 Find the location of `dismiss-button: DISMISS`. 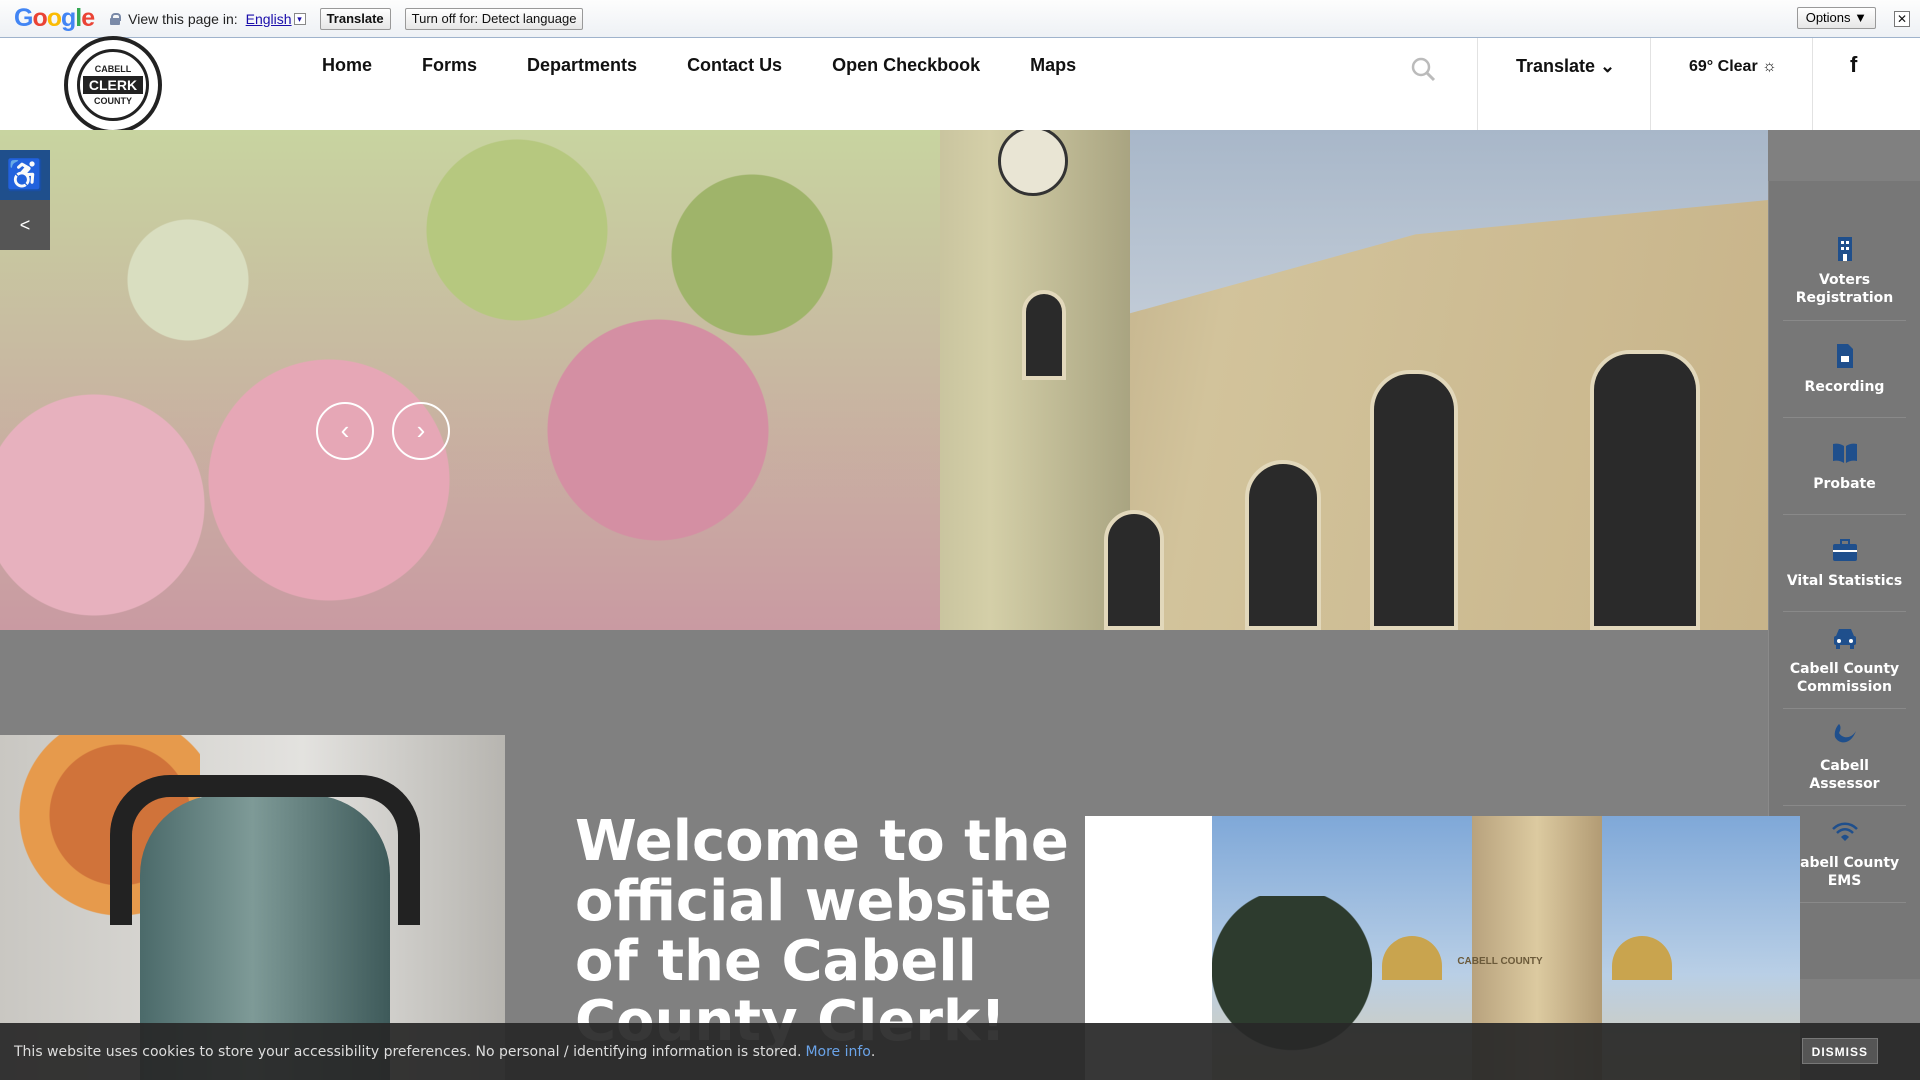

dismiss-button: DISMISS is located at coordinates (1839, 1051).